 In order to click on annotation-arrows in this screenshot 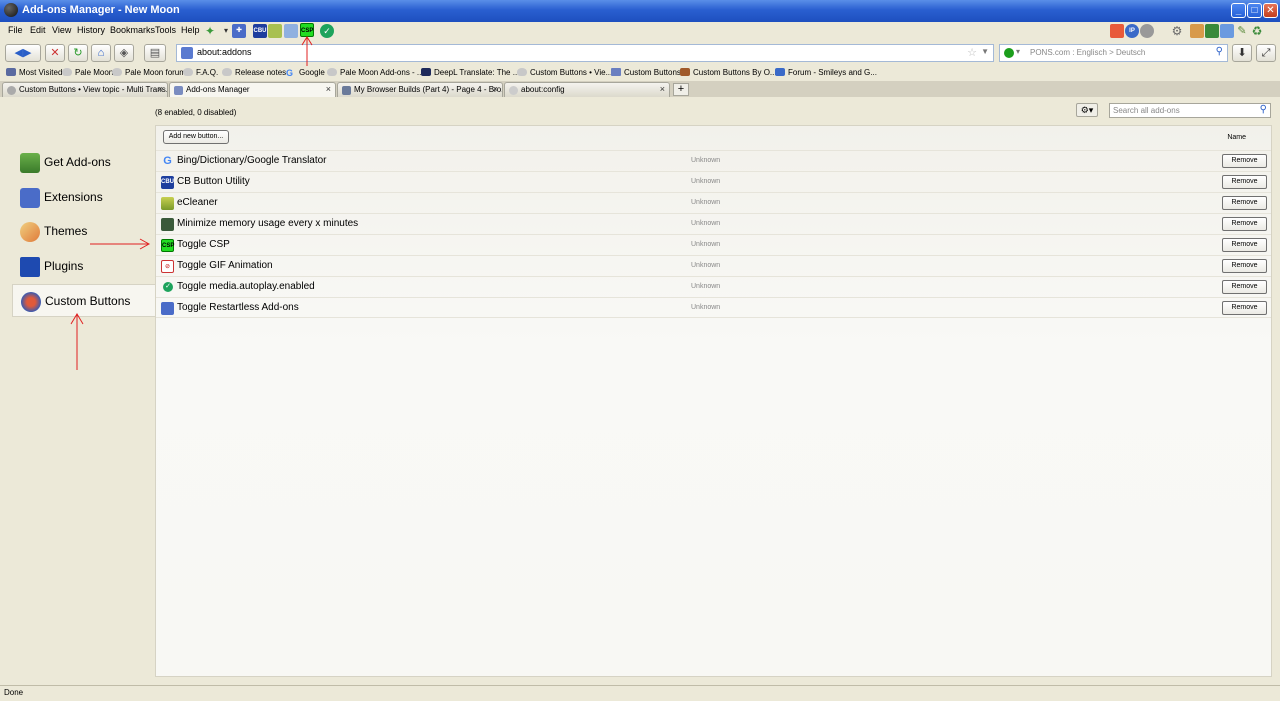, I will do `click(191, 203)`.